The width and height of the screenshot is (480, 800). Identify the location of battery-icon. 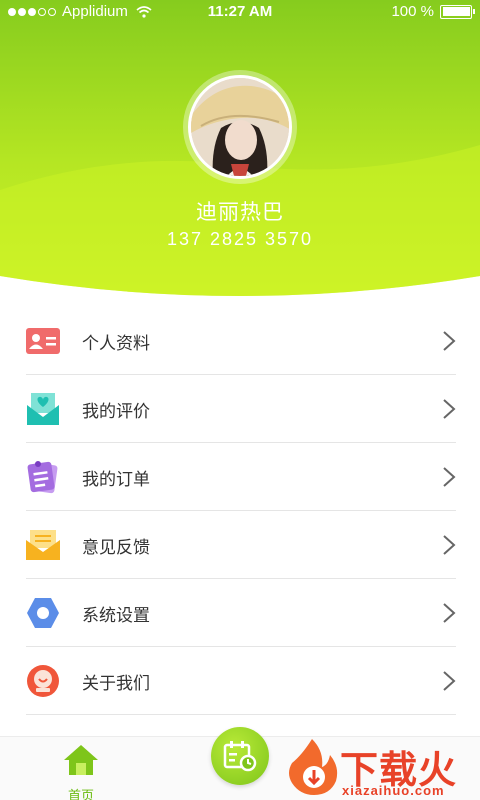
(457, 11).